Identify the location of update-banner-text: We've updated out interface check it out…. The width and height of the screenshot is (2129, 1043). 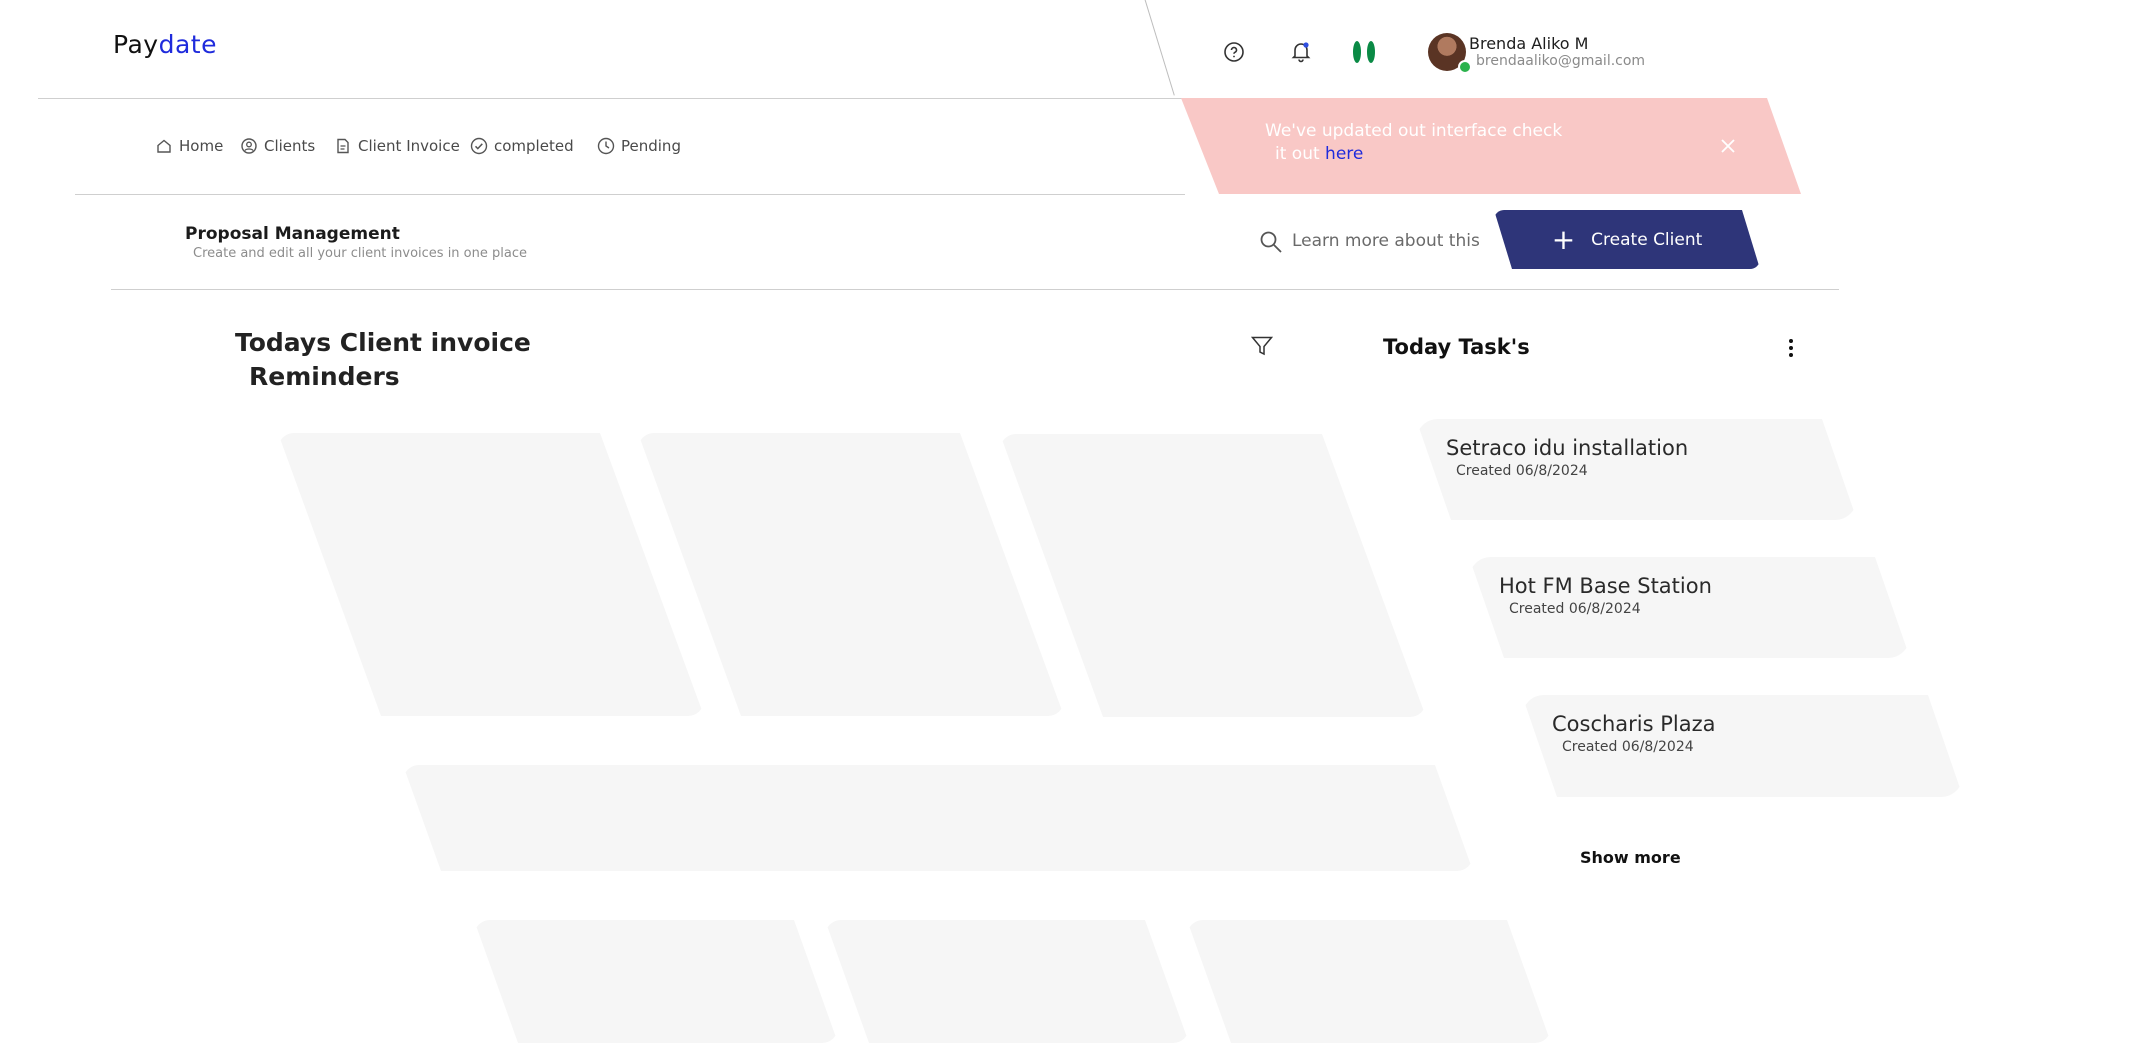
(1425, 143).